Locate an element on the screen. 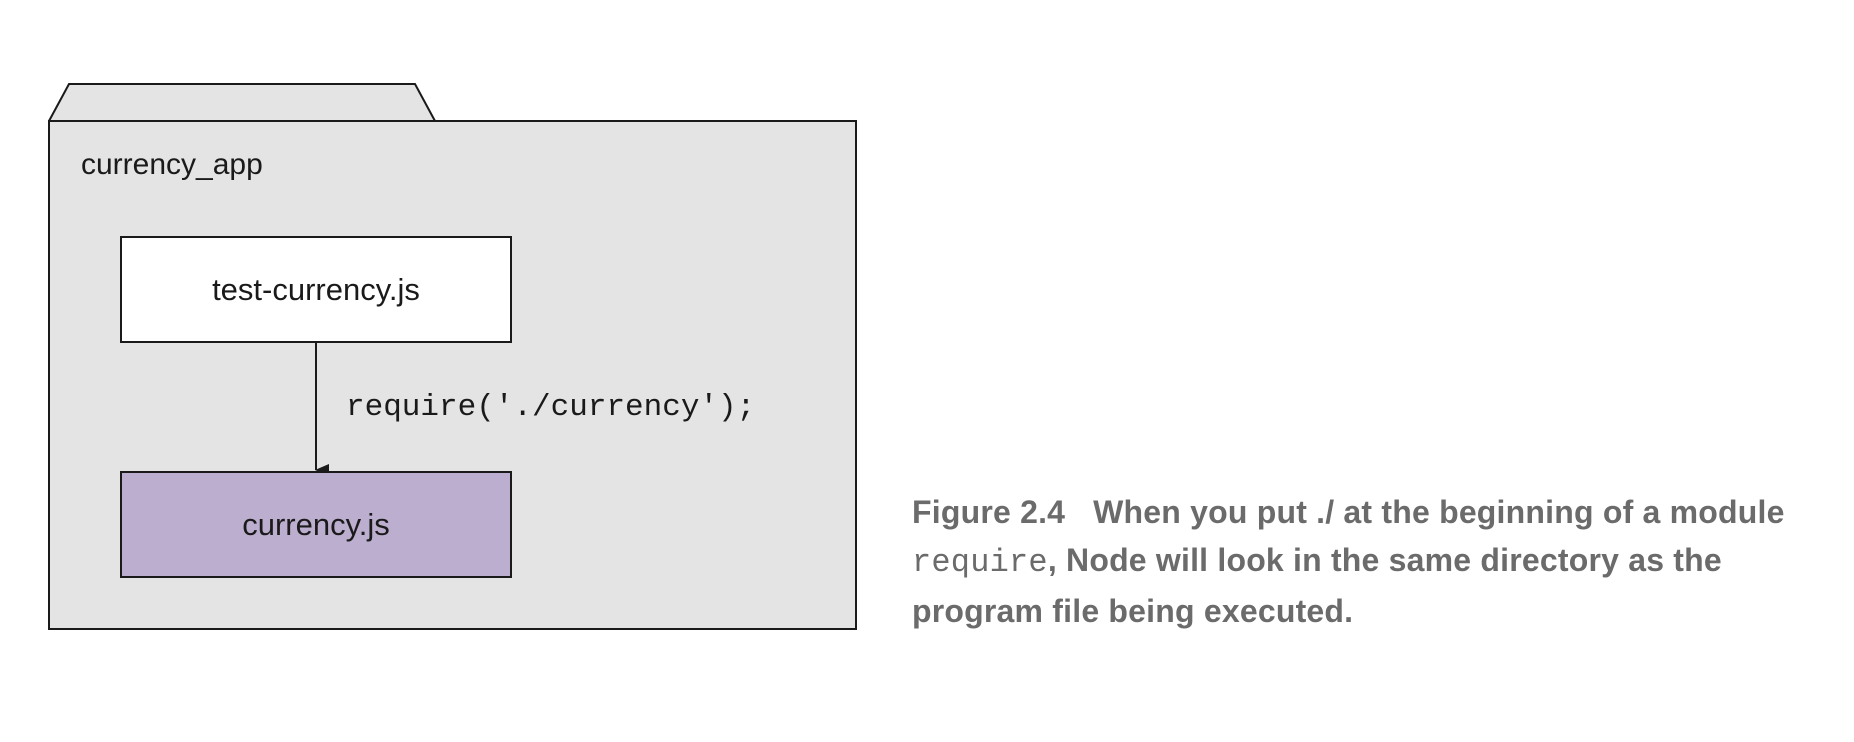  file-label-test-currency: test-currency.js is located at coordinates (316, 289).